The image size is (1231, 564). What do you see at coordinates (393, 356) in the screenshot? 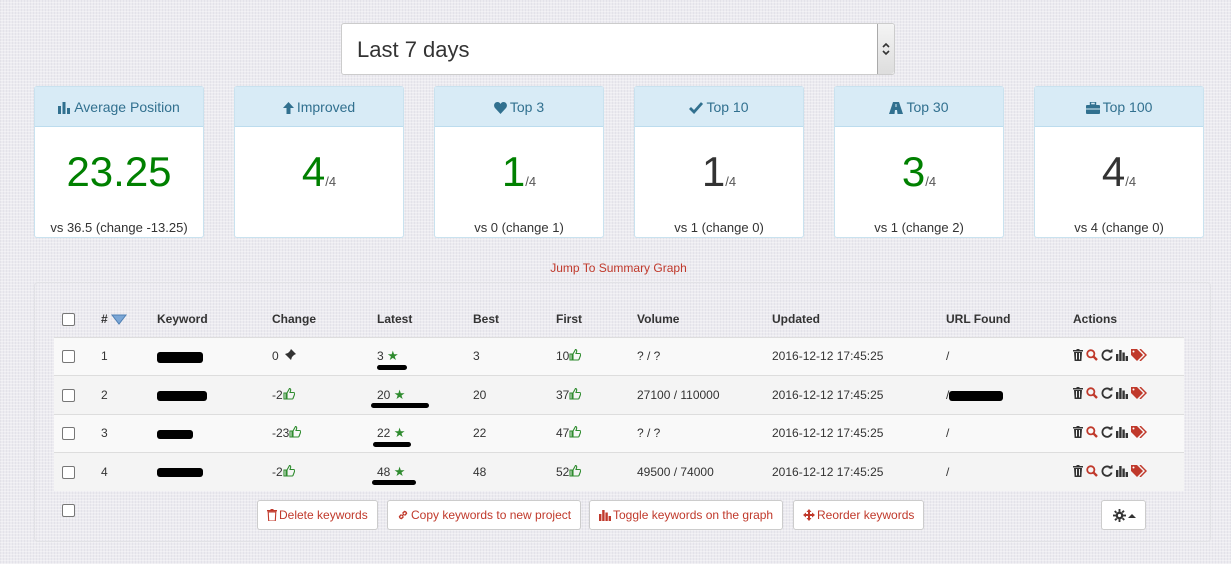
I see `star-icon: ★` at bounding box center [393, 356].